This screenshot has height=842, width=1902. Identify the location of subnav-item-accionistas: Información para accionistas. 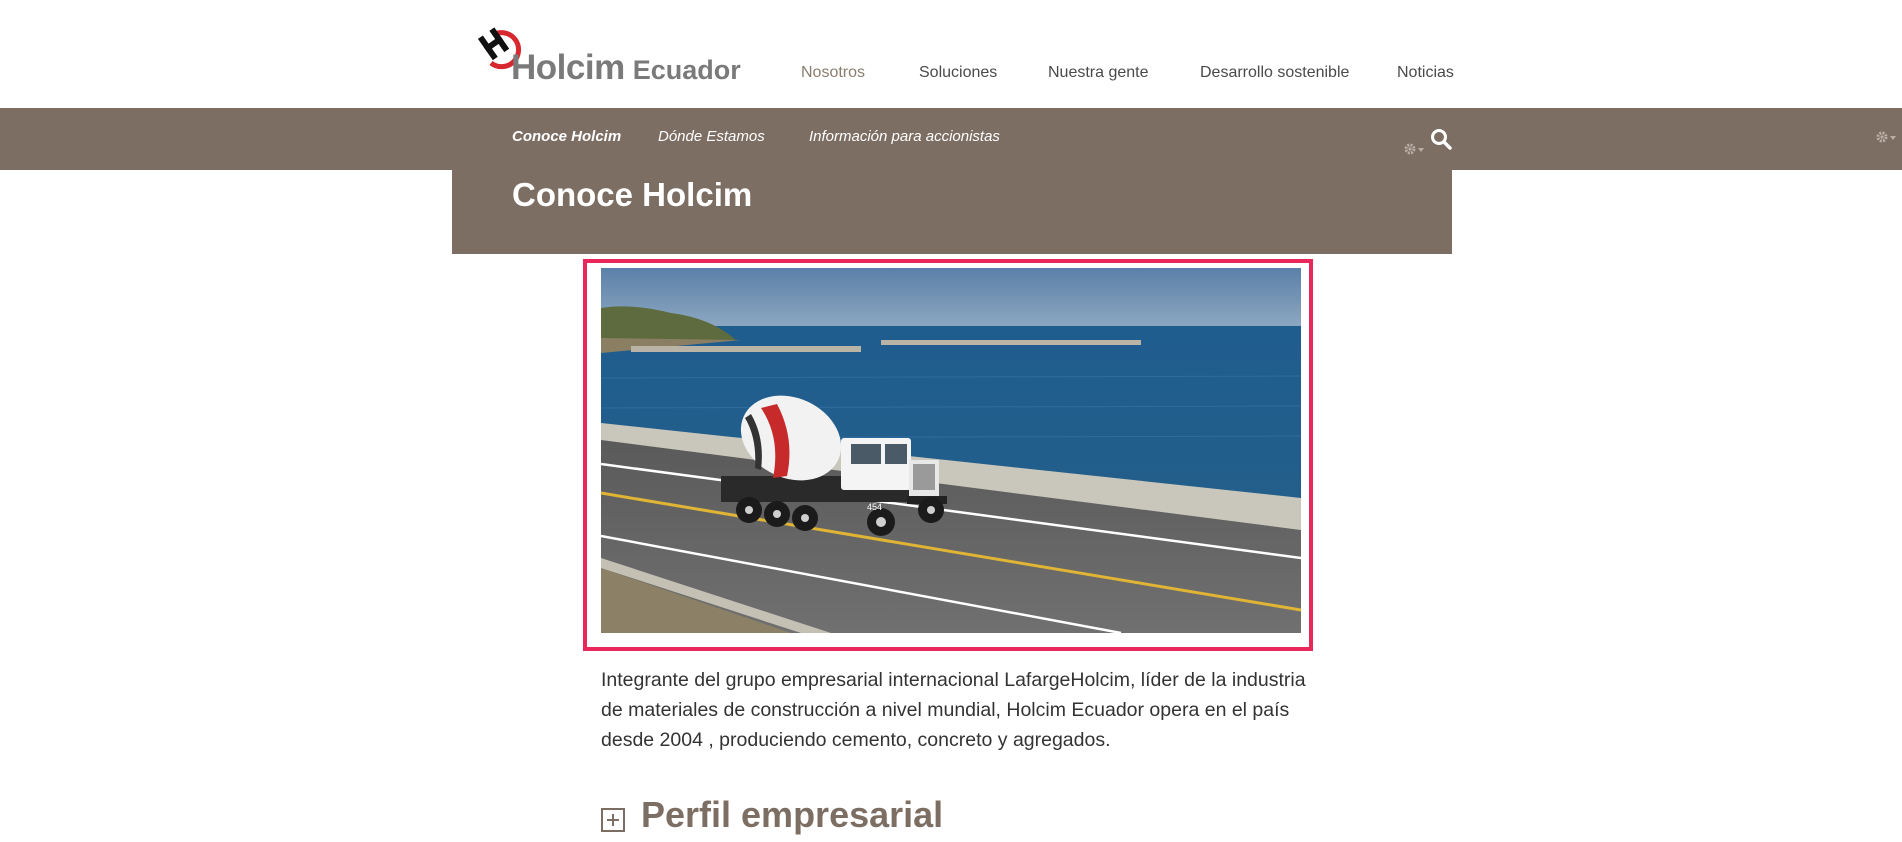
(904, 136).